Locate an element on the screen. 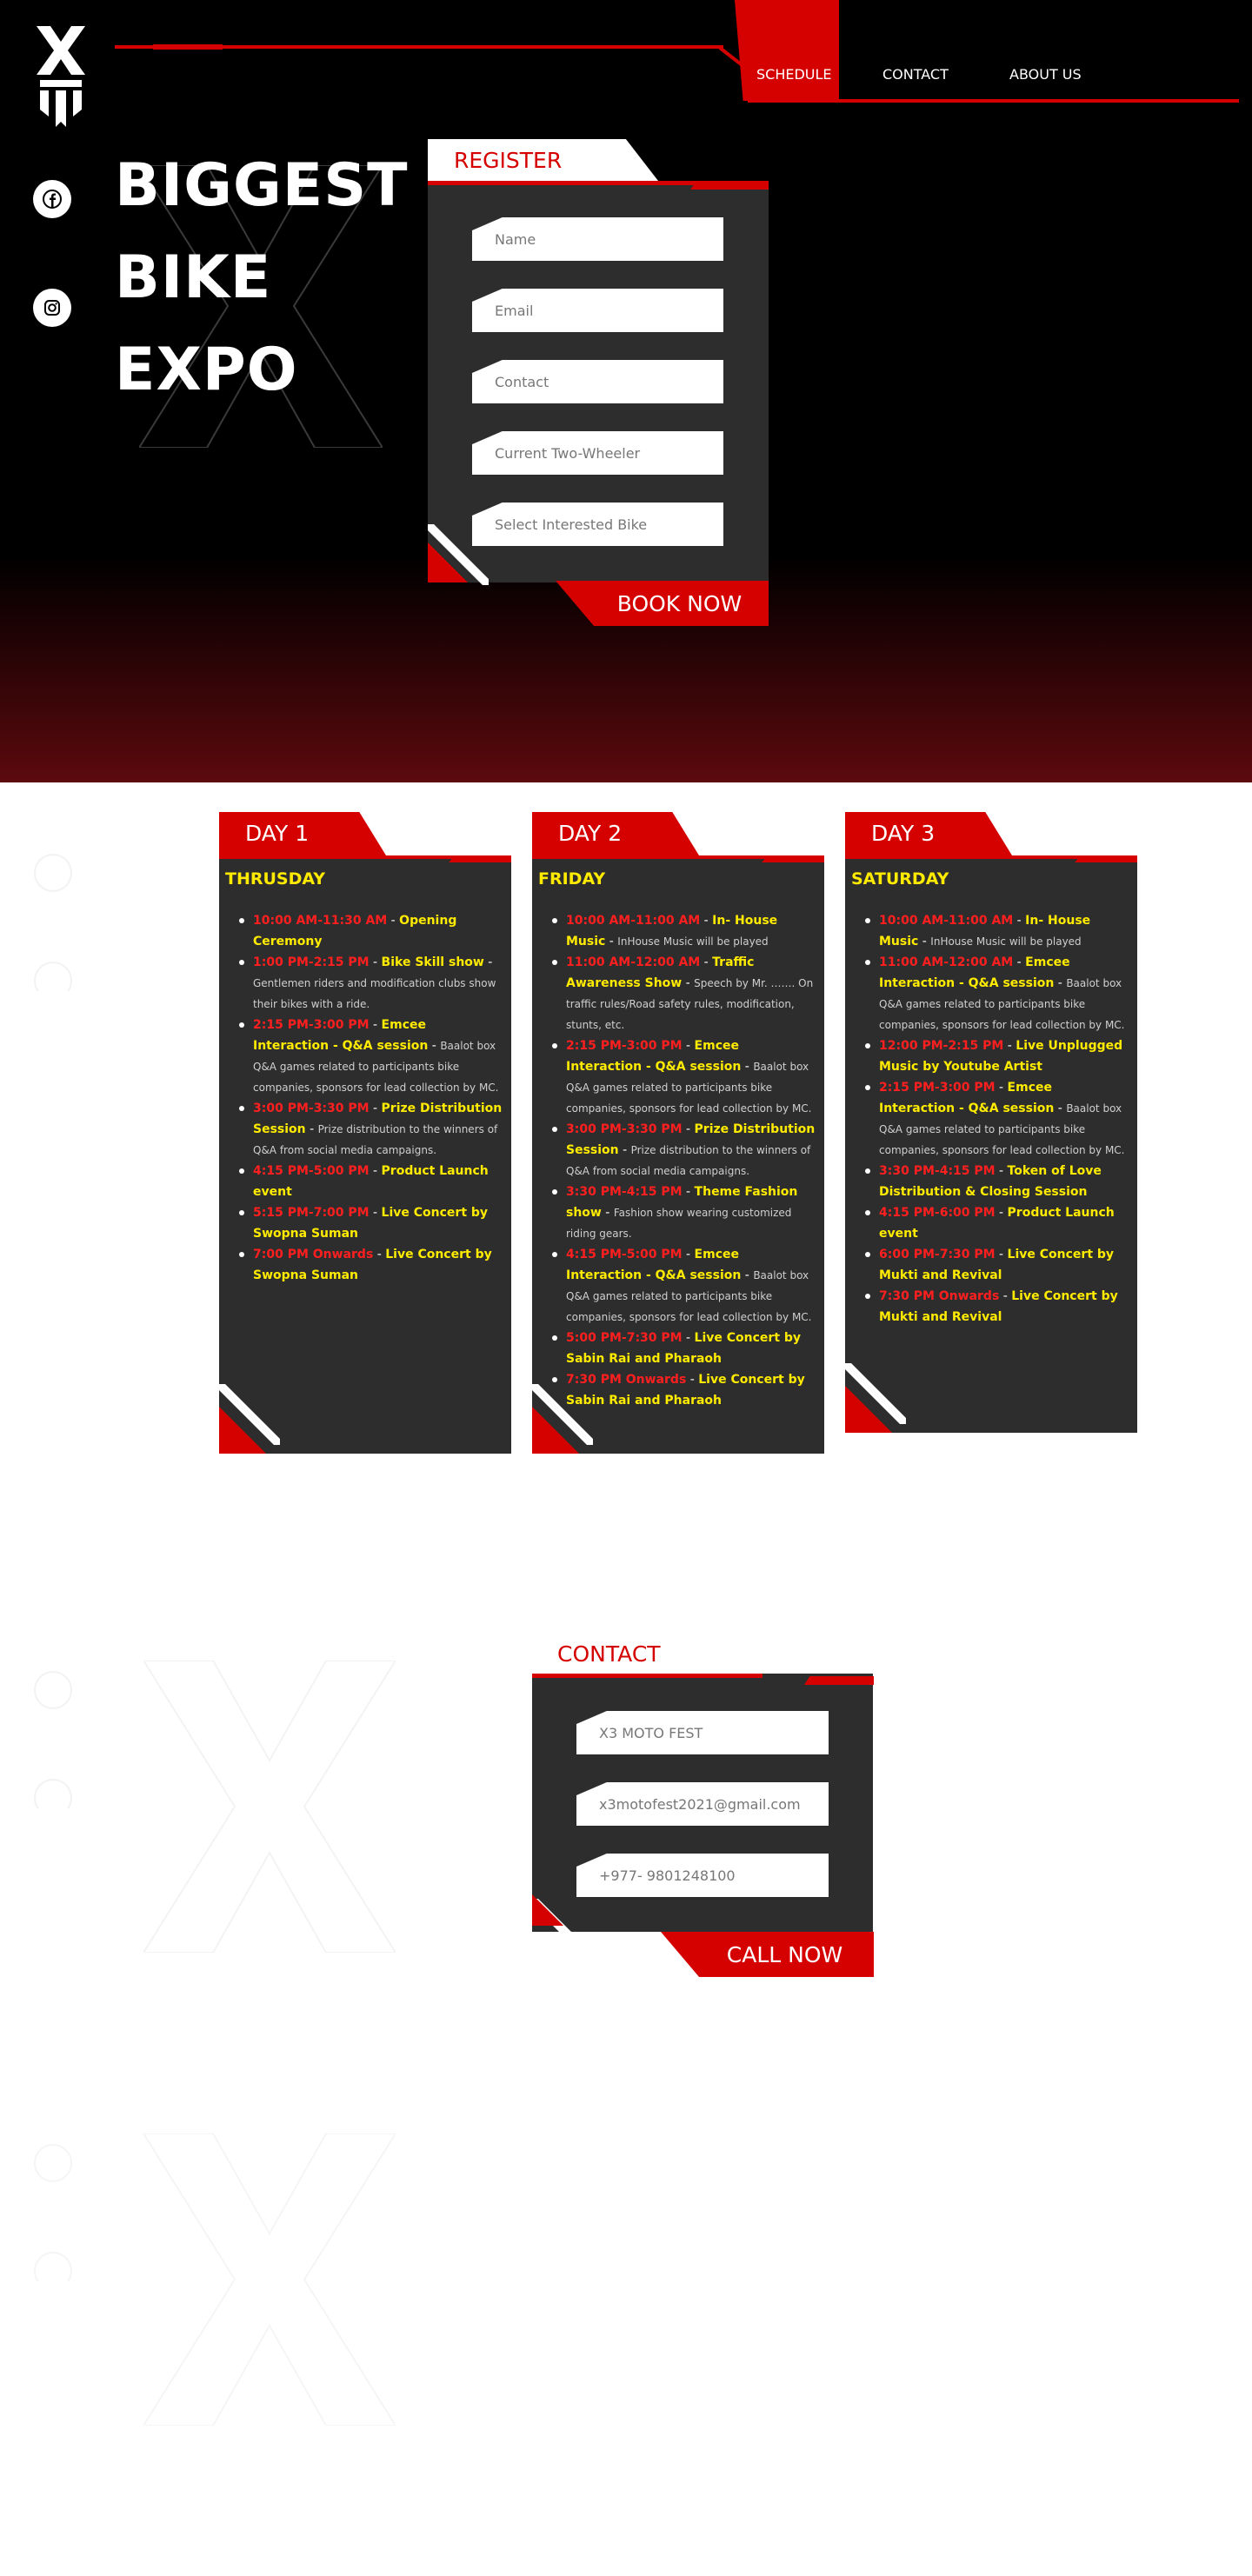 This screenshot has height=2576, width=1252. nav-red-line is located at coordinates (994, 101).